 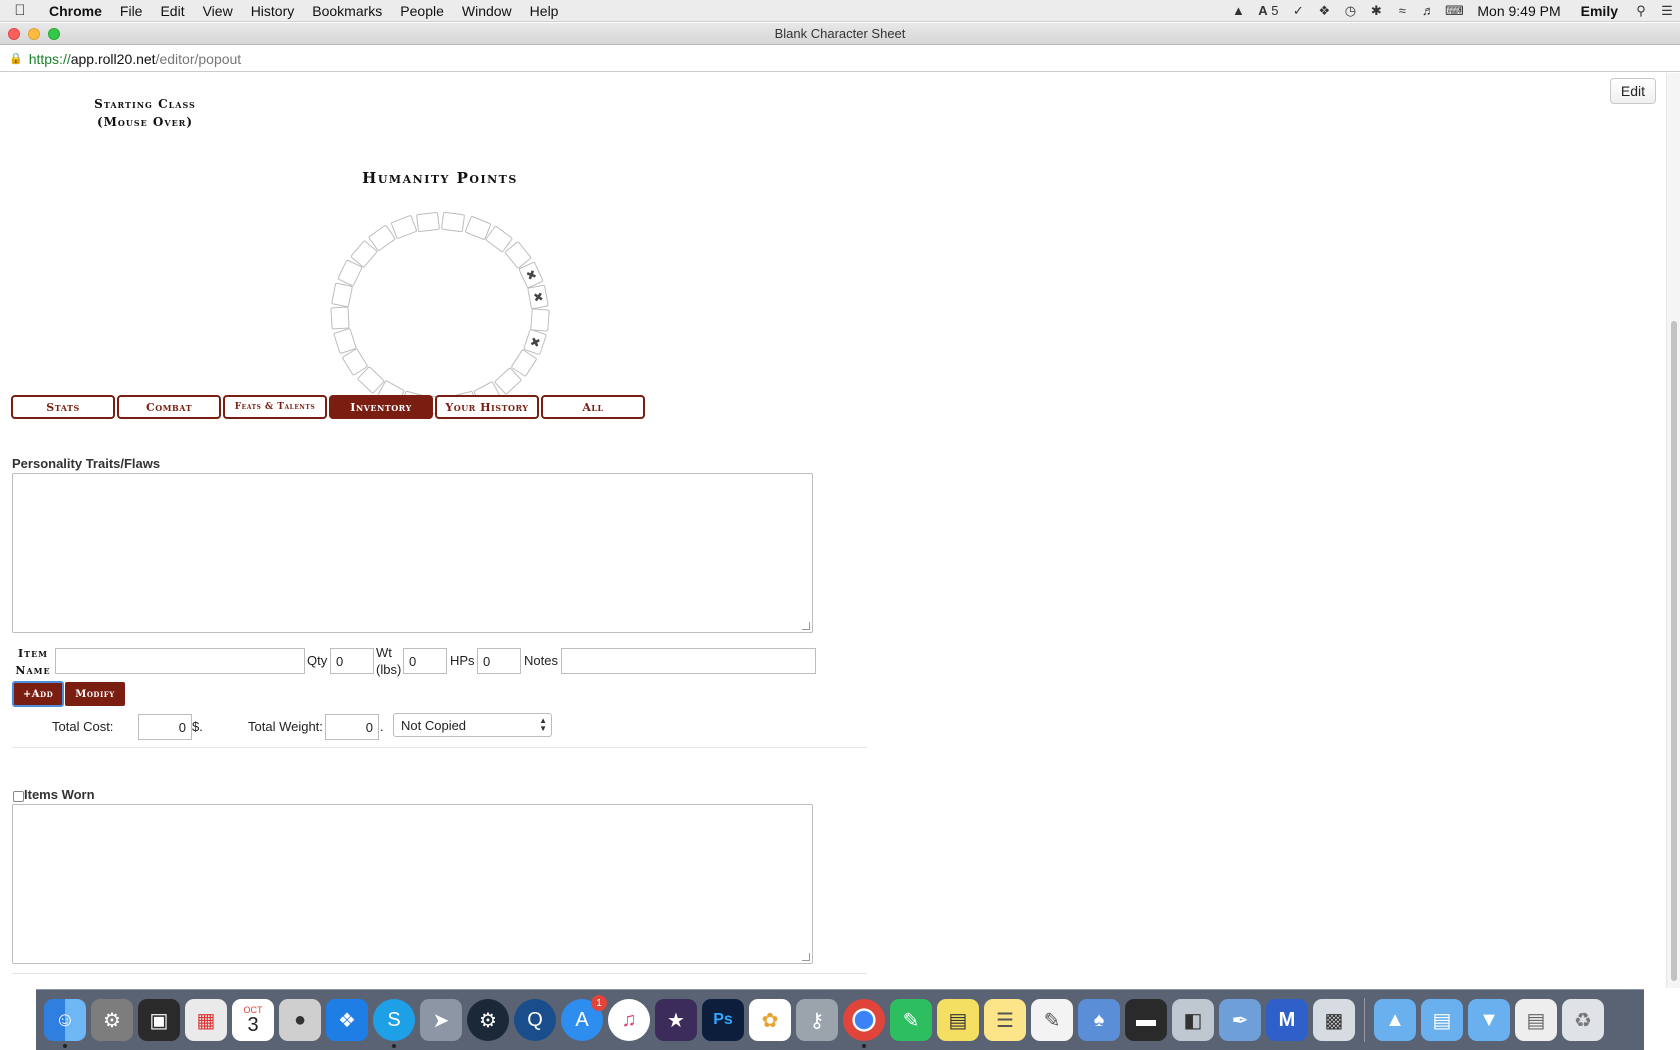 What do you see at coordinates (145, 113) in the screenshot?
I see `starting-class-label: Starting Class (Mouse Over)` at bounding box center [145, 113].